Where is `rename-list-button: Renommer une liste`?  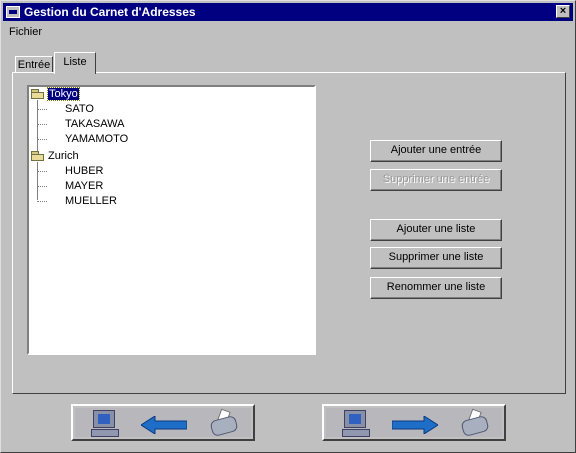 rename-list-button: Renommer une liste is located at coordinates (436, 288).